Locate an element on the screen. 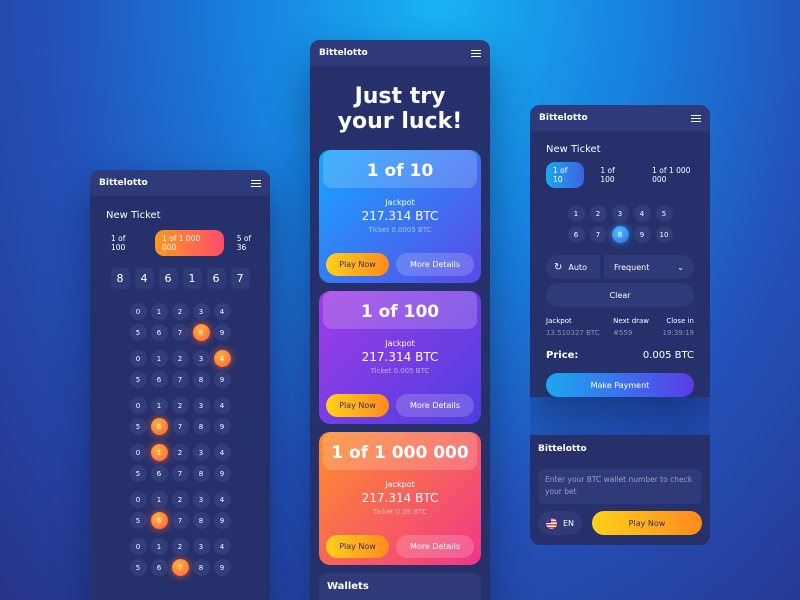 Image resolution: width=800 pixels, height=600 pixels. auto-toggle: ↻ Auto is located at coordinates (573, 267).